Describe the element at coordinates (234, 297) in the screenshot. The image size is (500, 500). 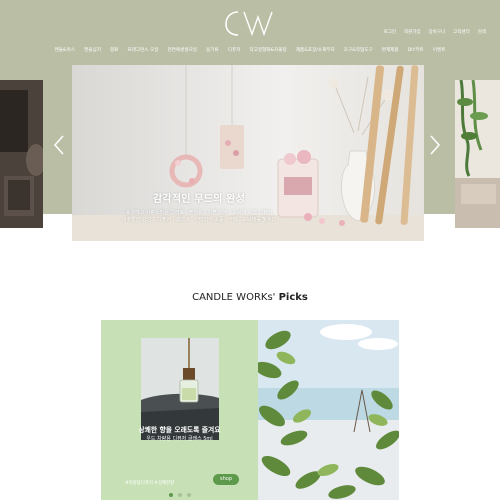
I see `picks-title-brand: CANDLE WORKs'` at that location.